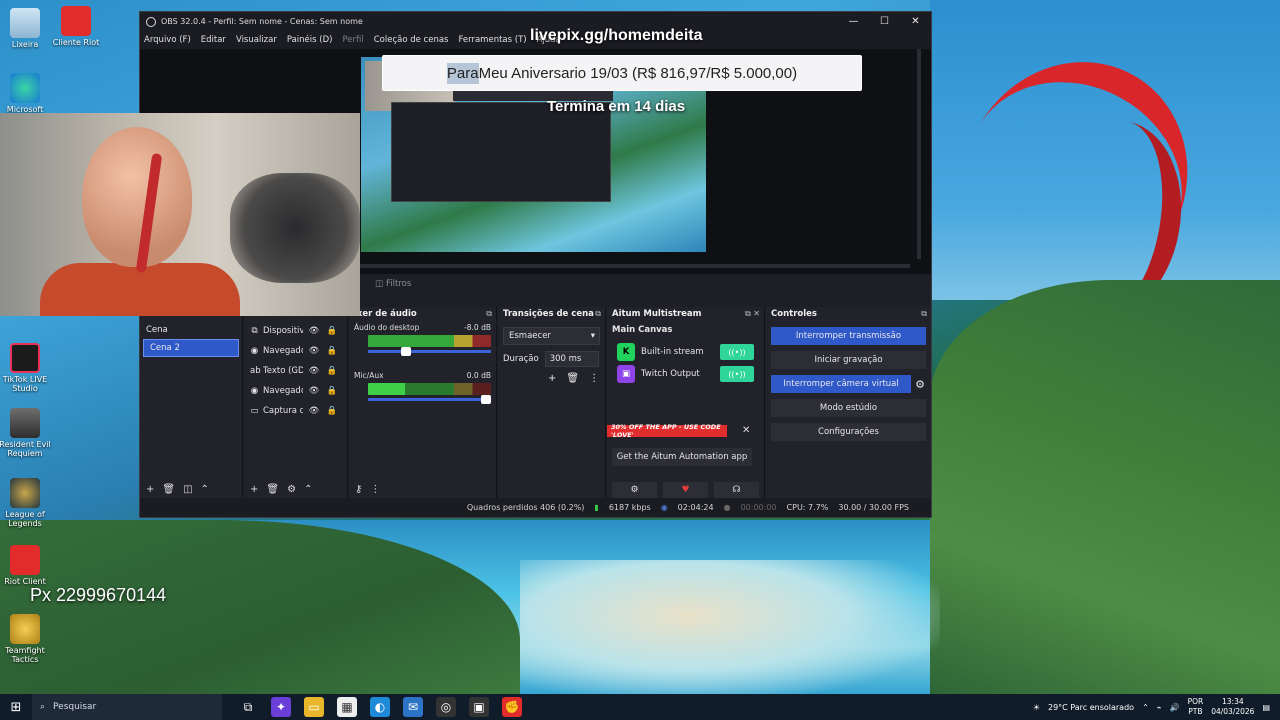  Describe the element at coordinates (1232, 707) in the screenshot. I see `clock: 13:34 04/03/2026` at that location.